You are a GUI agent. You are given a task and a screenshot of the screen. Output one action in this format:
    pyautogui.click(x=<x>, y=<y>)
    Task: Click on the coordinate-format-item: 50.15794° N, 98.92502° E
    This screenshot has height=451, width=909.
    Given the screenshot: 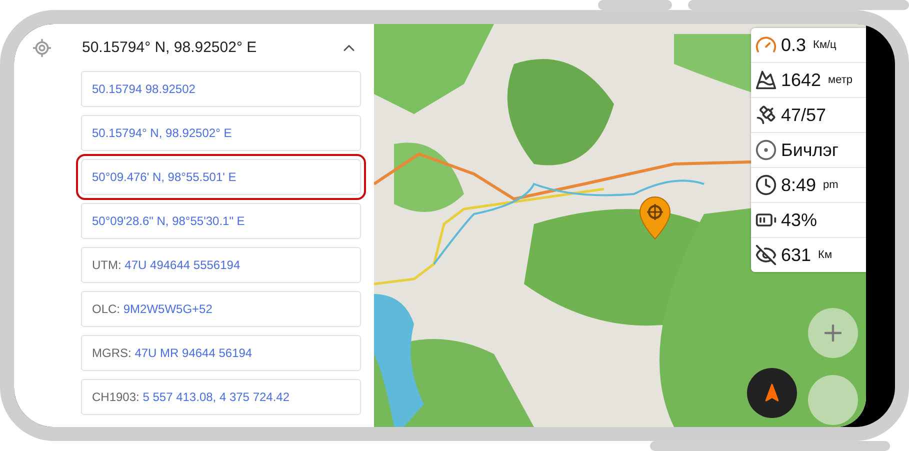 What is the action you would take?
    pyautogui.click(x=221, y=133)
    